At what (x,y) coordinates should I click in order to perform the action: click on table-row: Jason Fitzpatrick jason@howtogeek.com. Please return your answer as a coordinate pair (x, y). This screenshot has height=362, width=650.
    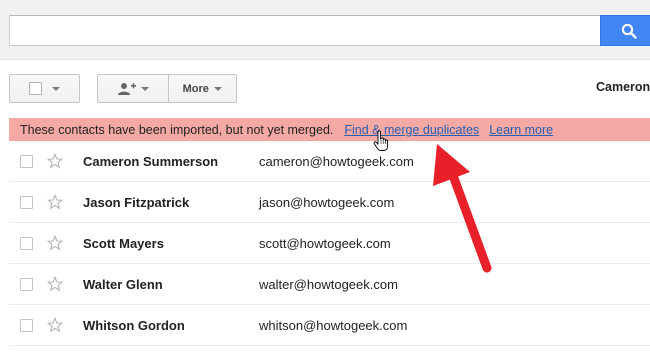
    Looking at the image, I should click on (329, 202).